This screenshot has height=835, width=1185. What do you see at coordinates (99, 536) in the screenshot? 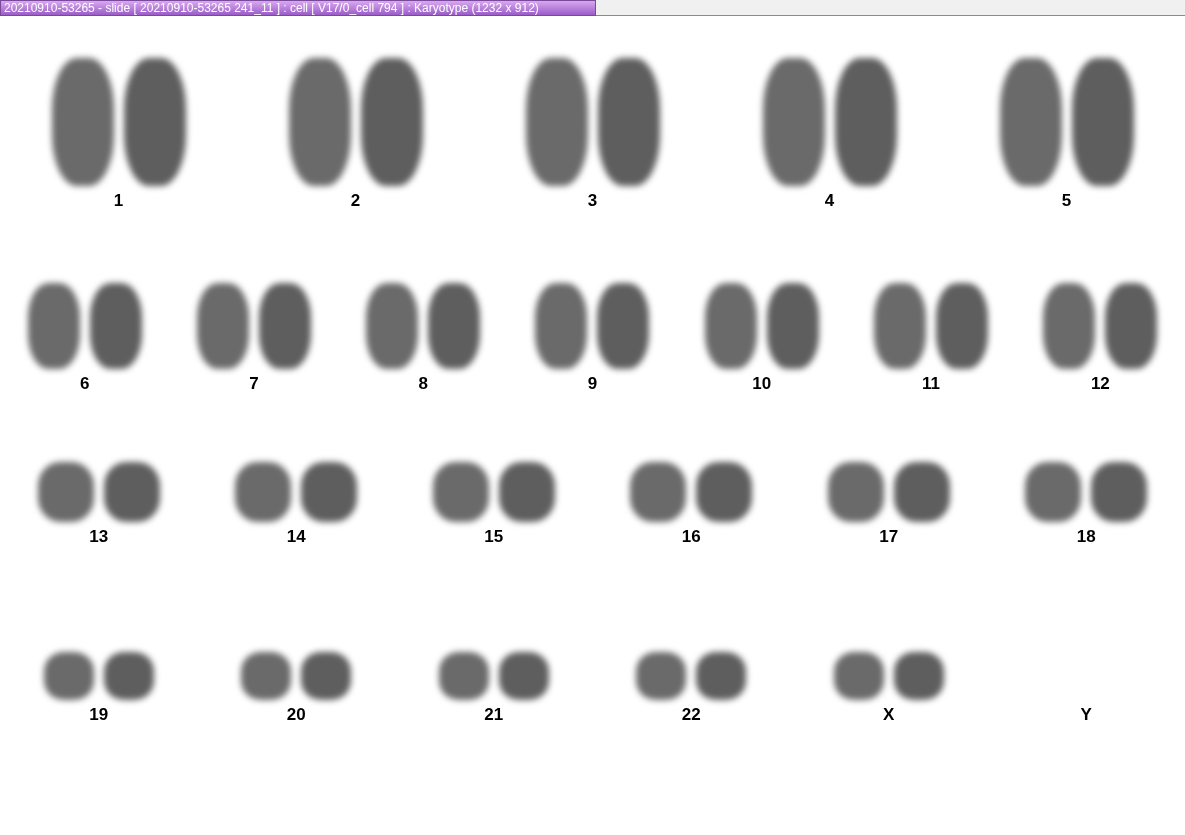
I see `chromosome-label: 13` at bounding box center [99, 536].